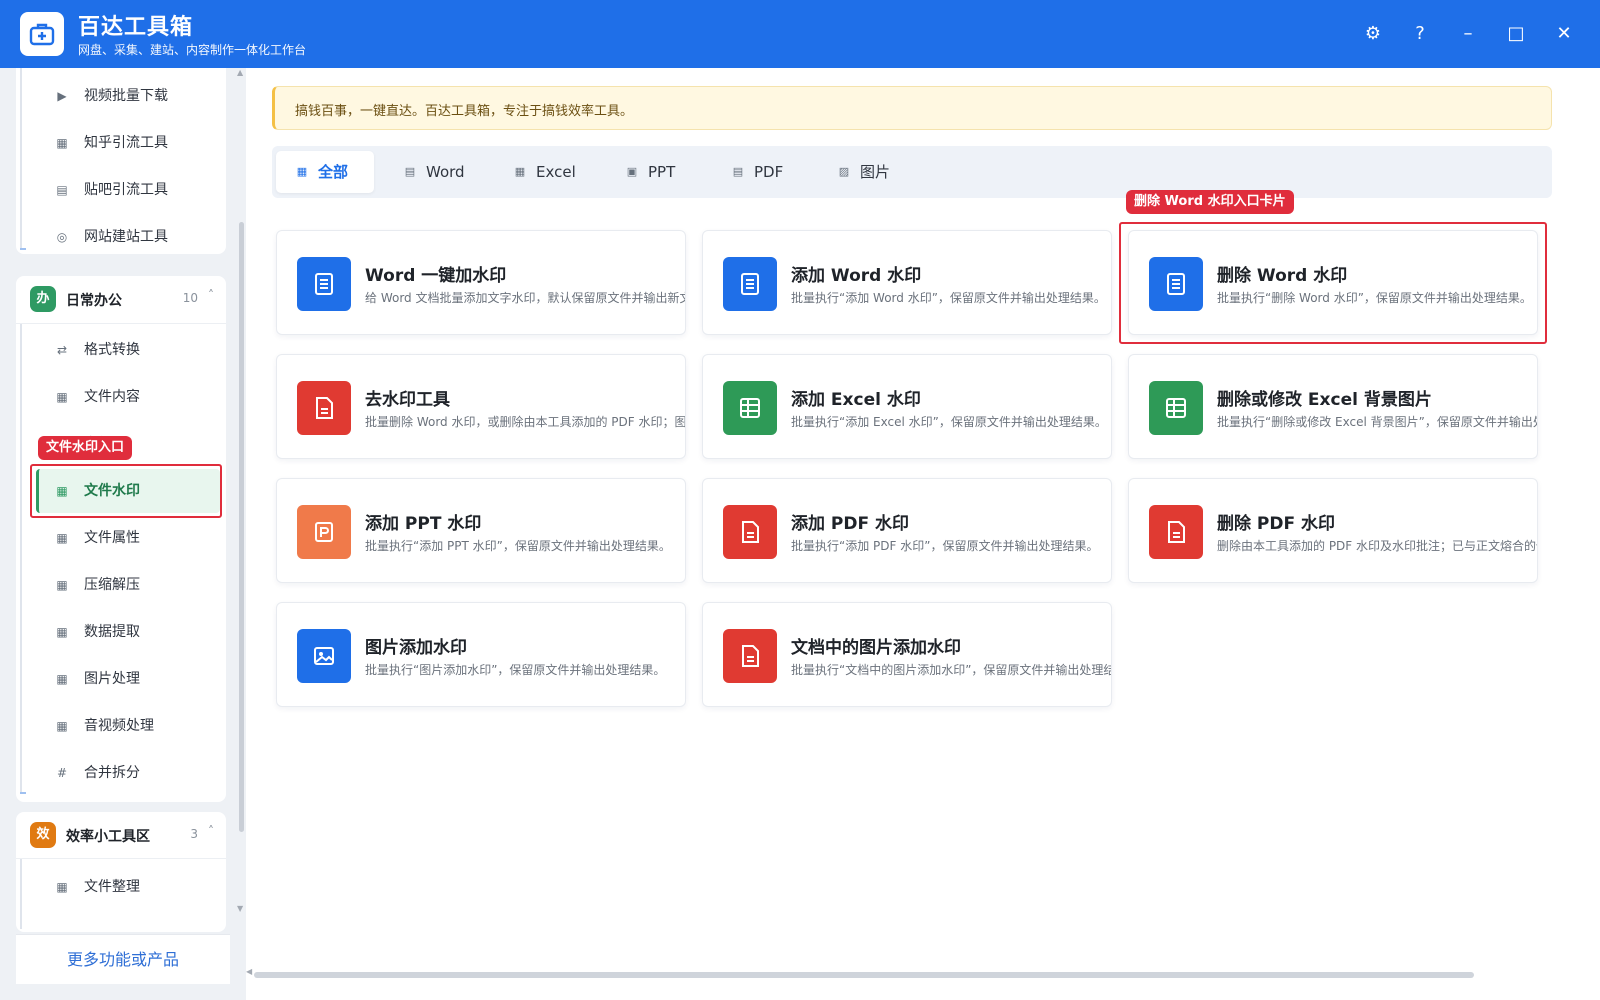 This screenshot has width=1600, height=1000. Describe the element at coordinates (123, 959) in the screenshot. I see `more-features-button: 更多功能或产品` at that location.